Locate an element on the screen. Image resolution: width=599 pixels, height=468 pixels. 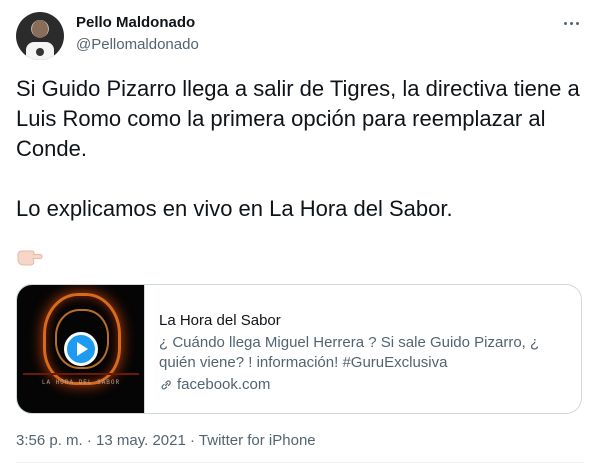
tweet-date: 13 may. 2021 is located at coordinates (141, 440).